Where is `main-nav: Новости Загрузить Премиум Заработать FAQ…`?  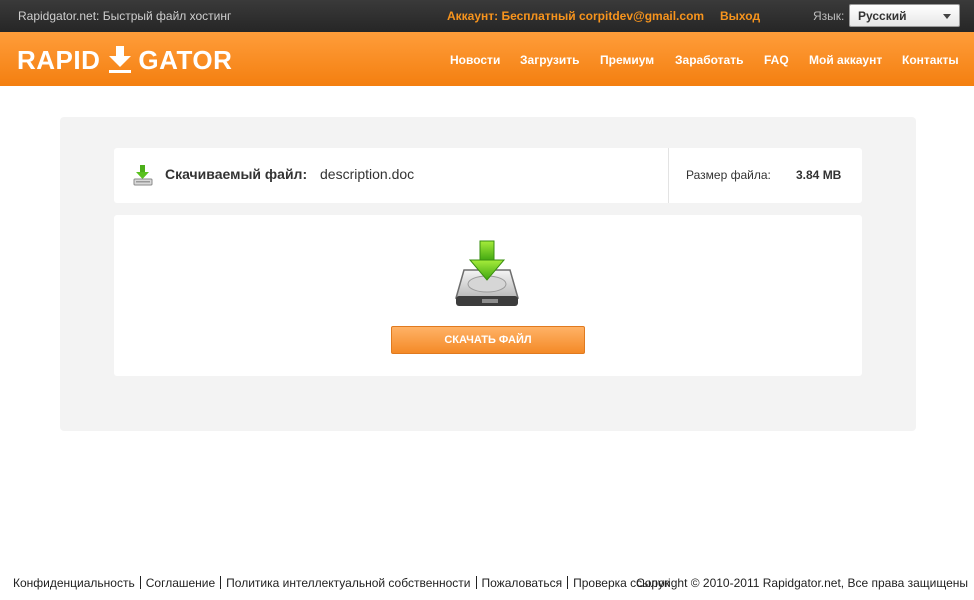 main-nav: Новости Загрузить Премиум Заработать FAQ… is located at coordinates (487, 61).